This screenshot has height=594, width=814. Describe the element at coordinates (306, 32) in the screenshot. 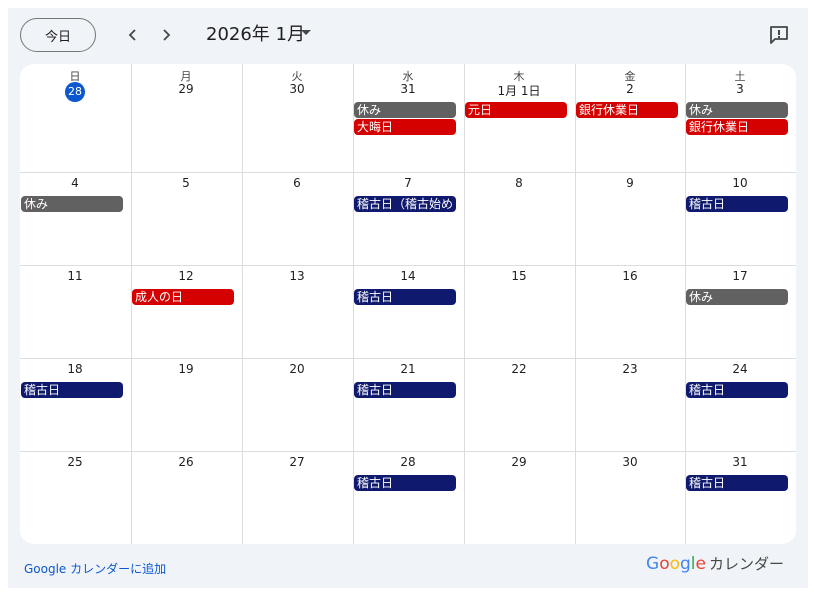

I see `caret-down-icon` at that location.